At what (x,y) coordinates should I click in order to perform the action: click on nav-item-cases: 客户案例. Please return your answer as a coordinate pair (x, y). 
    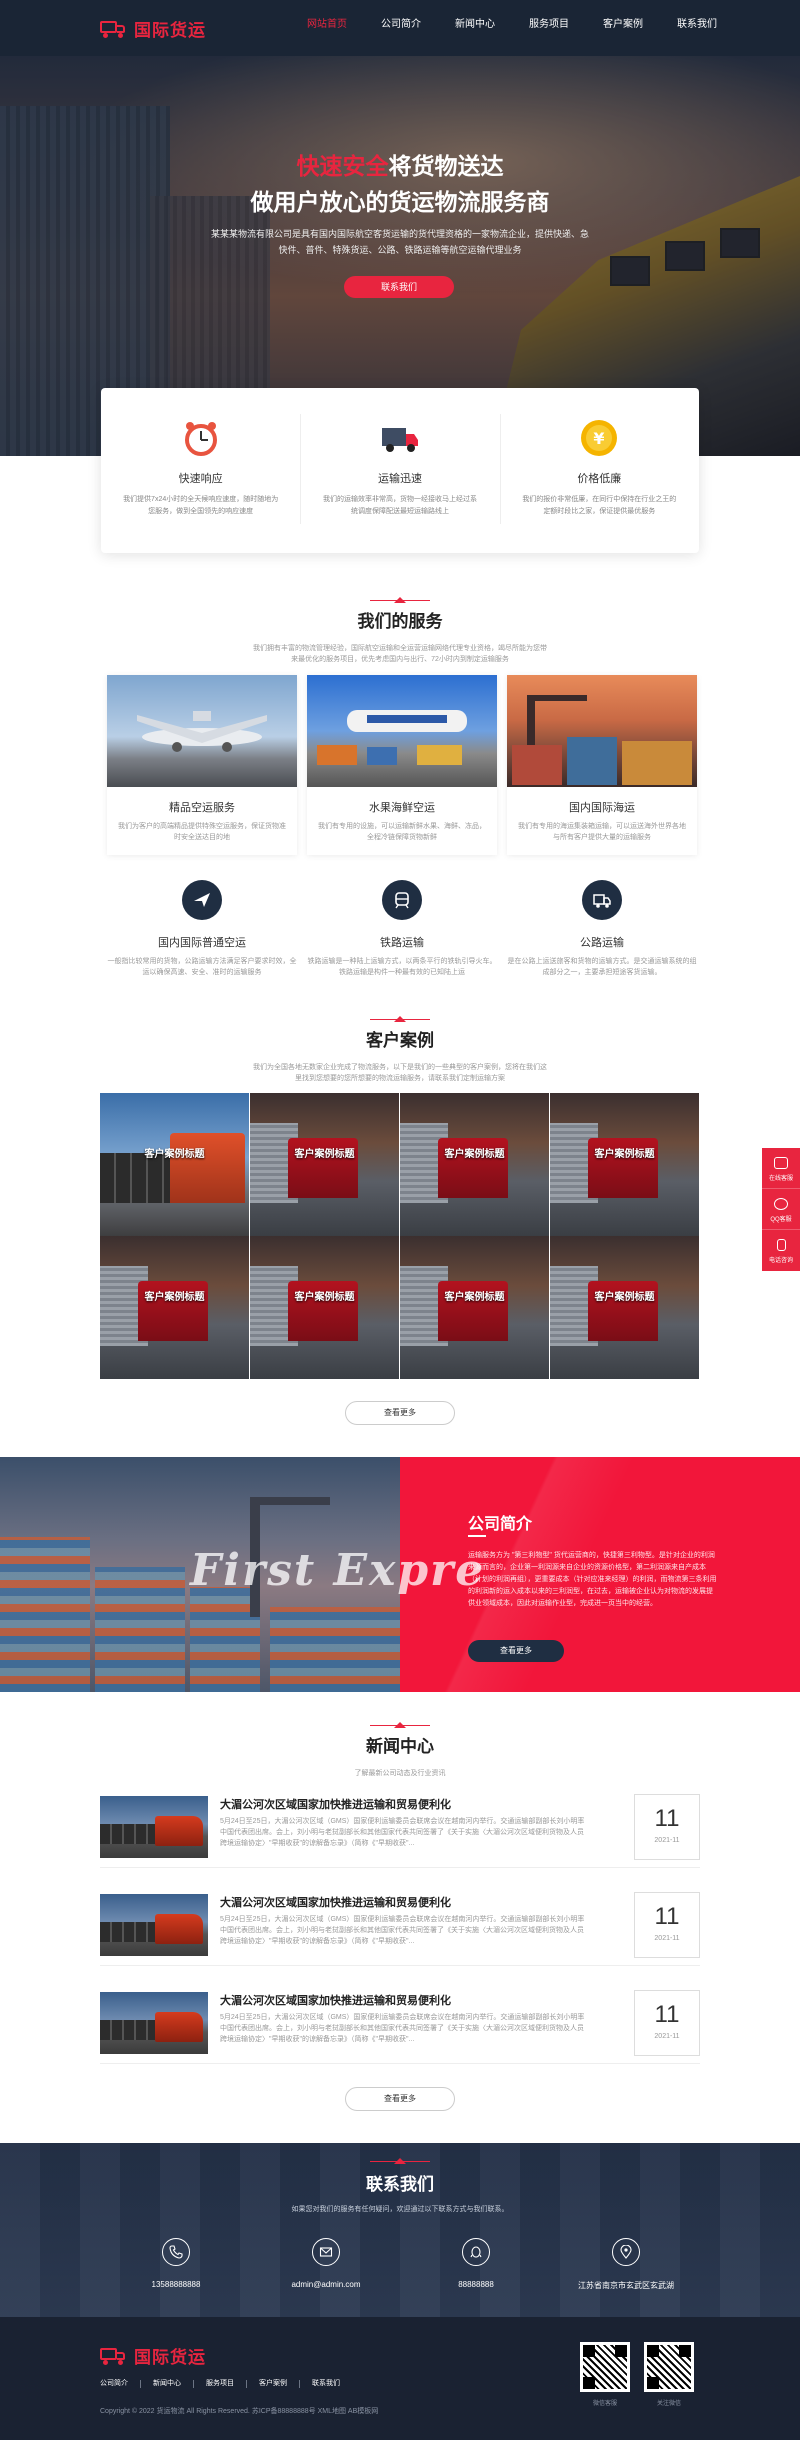
    Looking at the image, I should click on (623, 28).